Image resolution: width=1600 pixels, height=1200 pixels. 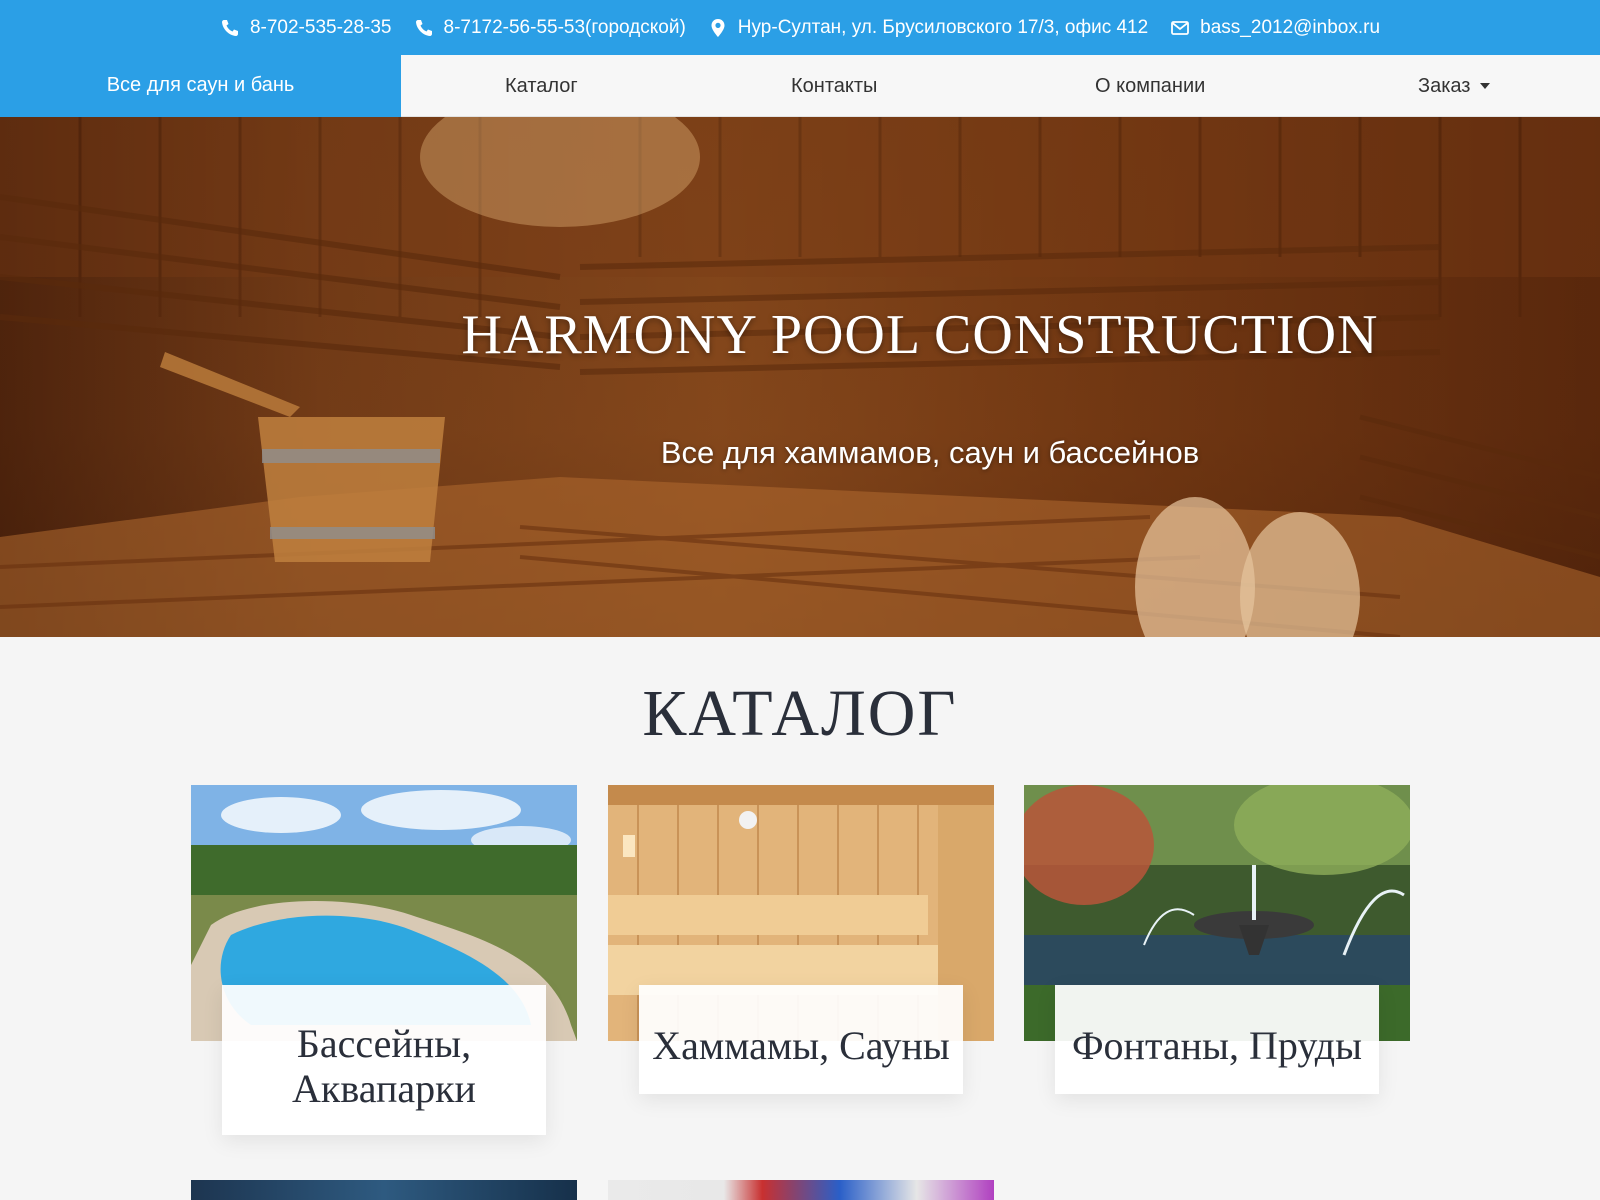 I want to click on catalog-card-caption: Бассейны, Аквапарки, so click(x=384, y=1060).